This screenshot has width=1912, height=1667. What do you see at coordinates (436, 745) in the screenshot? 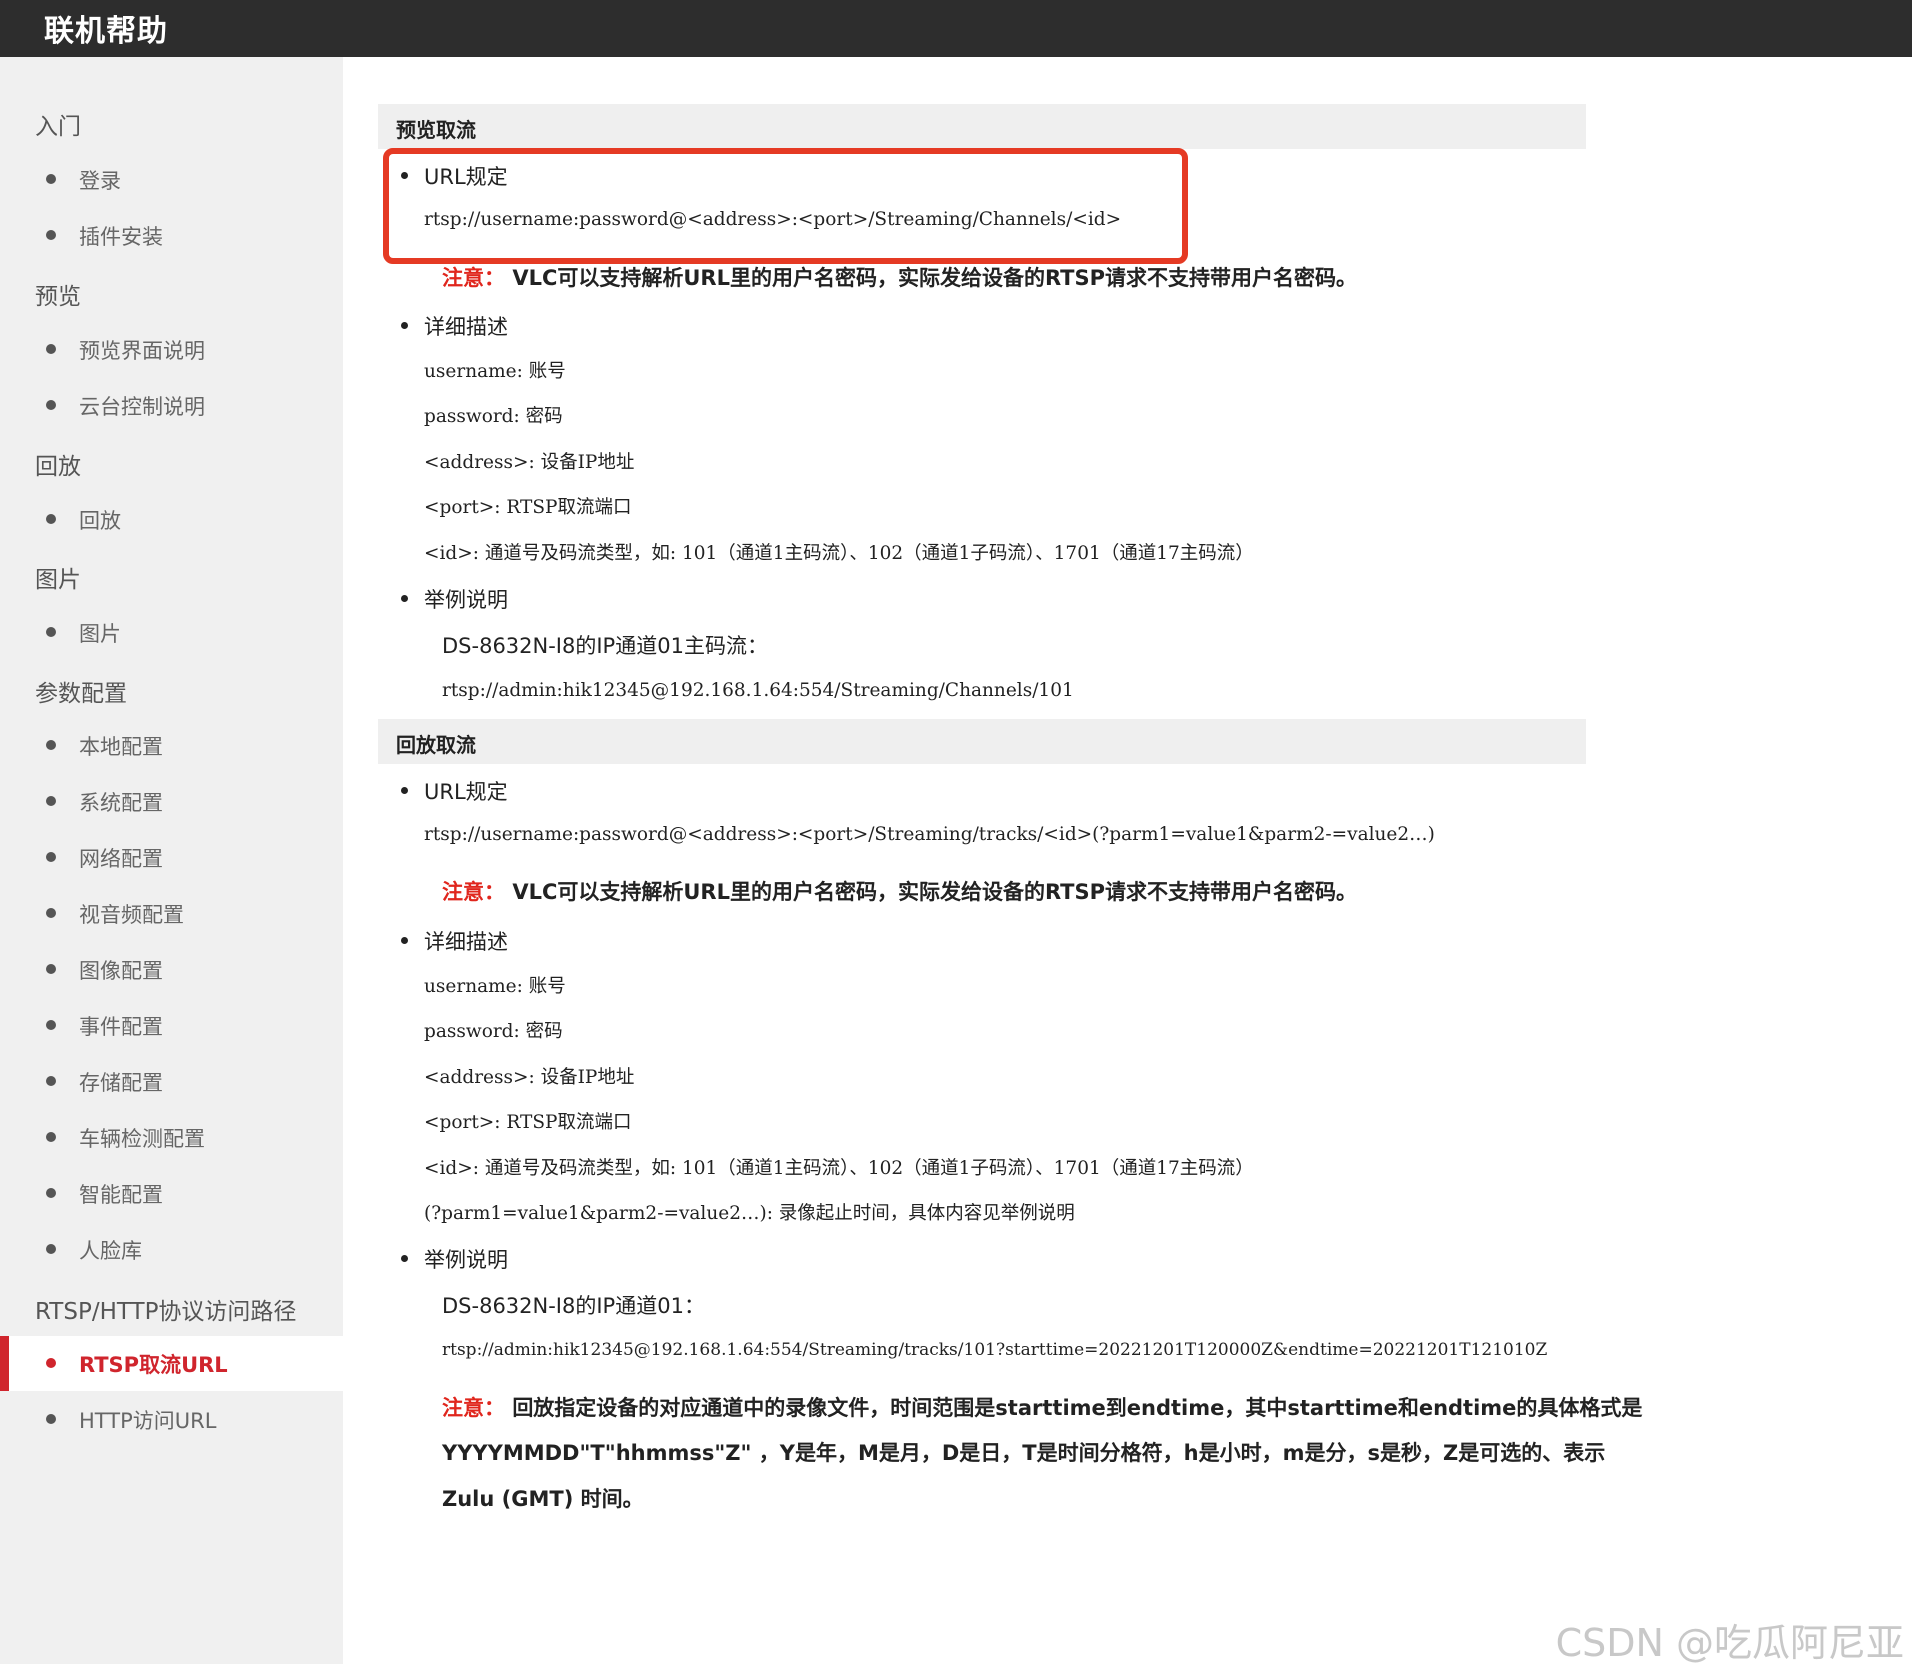
I see `section-title: 回放取流` at bounding box center [436, 745].